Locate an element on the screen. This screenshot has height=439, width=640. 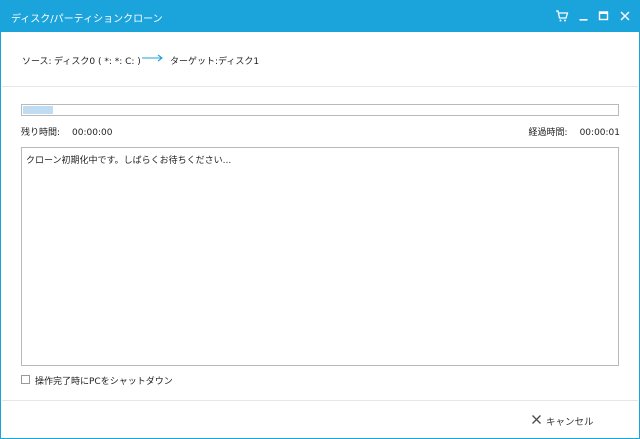
remaining-time-value: 00:00:00 is located at coordinates (92, 133).